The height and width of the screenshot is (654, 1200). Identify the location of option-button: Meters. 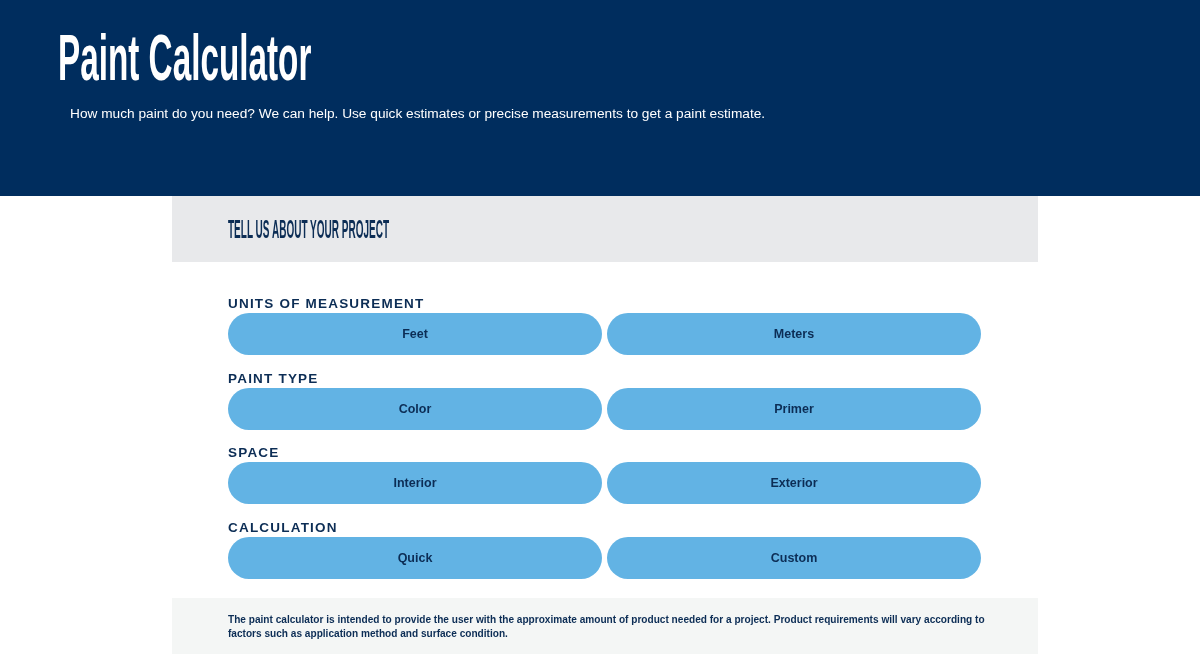
(794, 334).